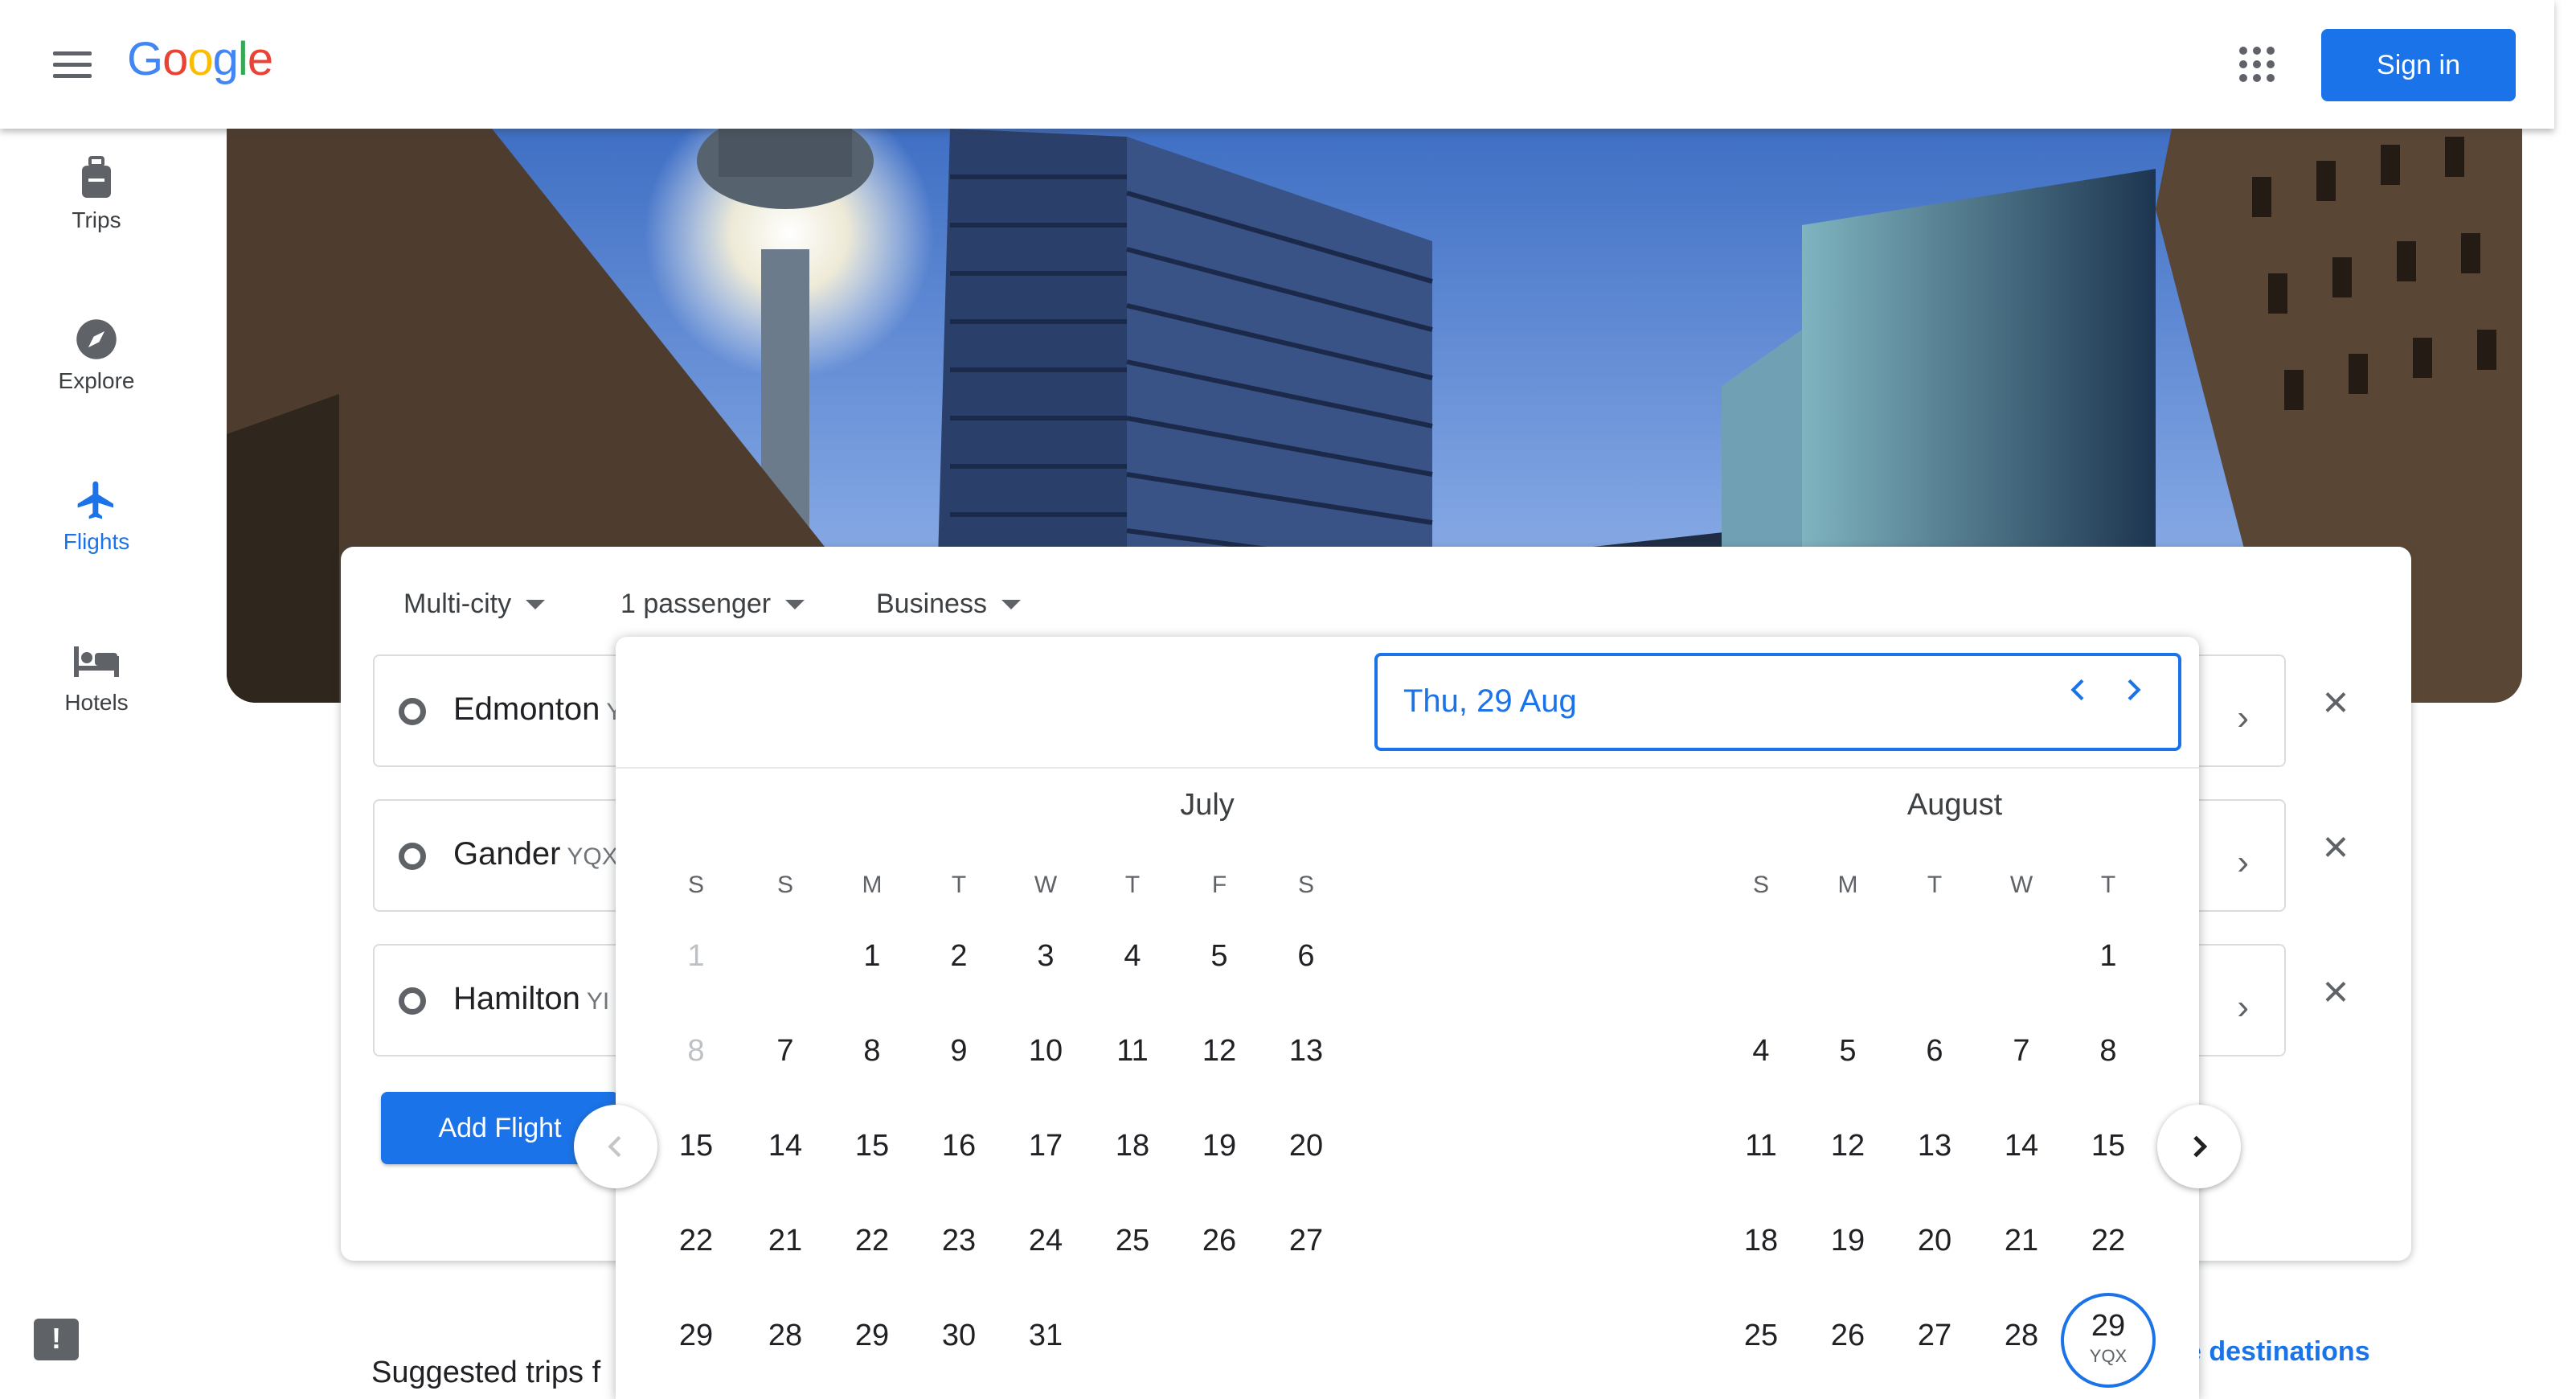  I want to click on origin-code: YQX, so click(592, 856).